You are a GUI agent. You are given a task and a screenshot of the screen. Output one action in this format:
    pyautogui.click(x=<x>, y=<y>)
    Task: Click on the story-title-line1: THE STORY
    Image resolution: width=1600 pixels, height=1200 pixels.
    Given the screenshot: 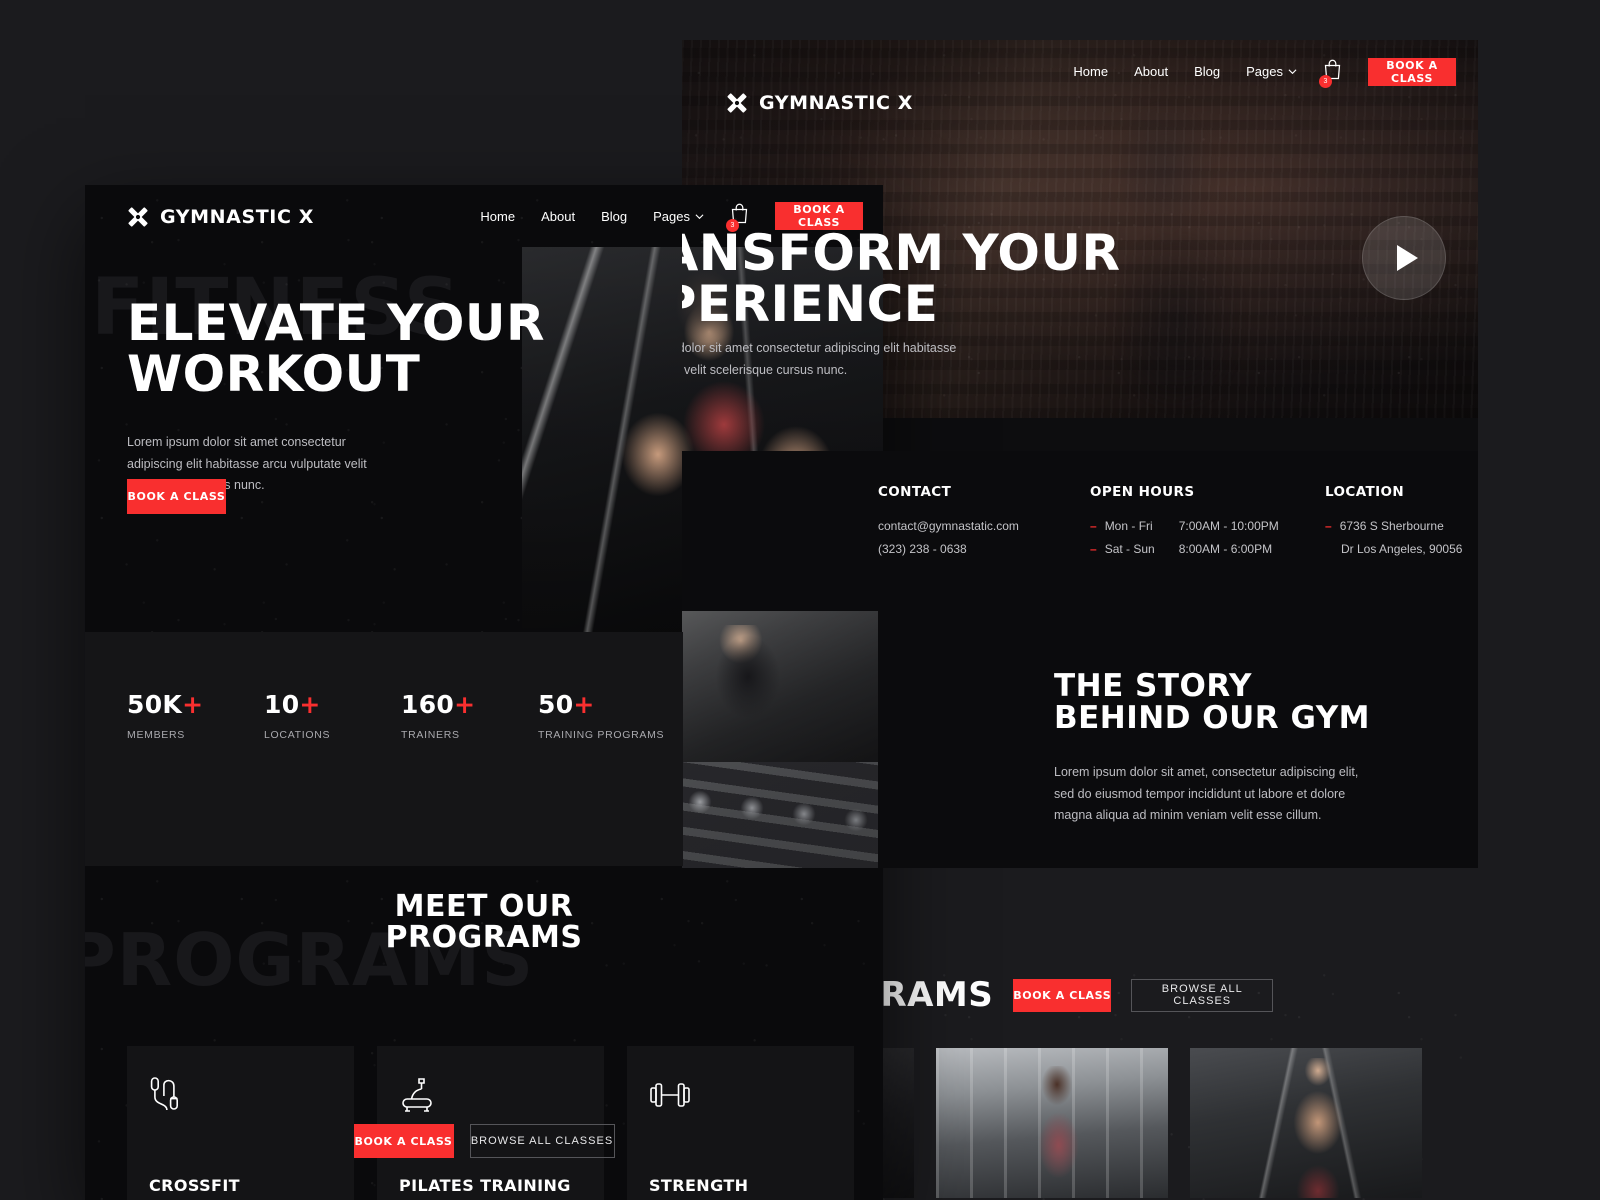 What is the action you would take?
    pyautogui.click(x=1153, y=686)
    